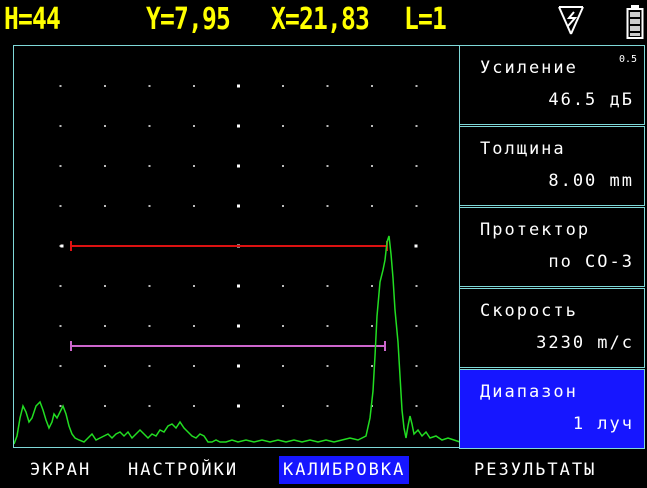 This screenshot has width=647, height=488. I want to click on param-label: Протектор, so click(535, 230).